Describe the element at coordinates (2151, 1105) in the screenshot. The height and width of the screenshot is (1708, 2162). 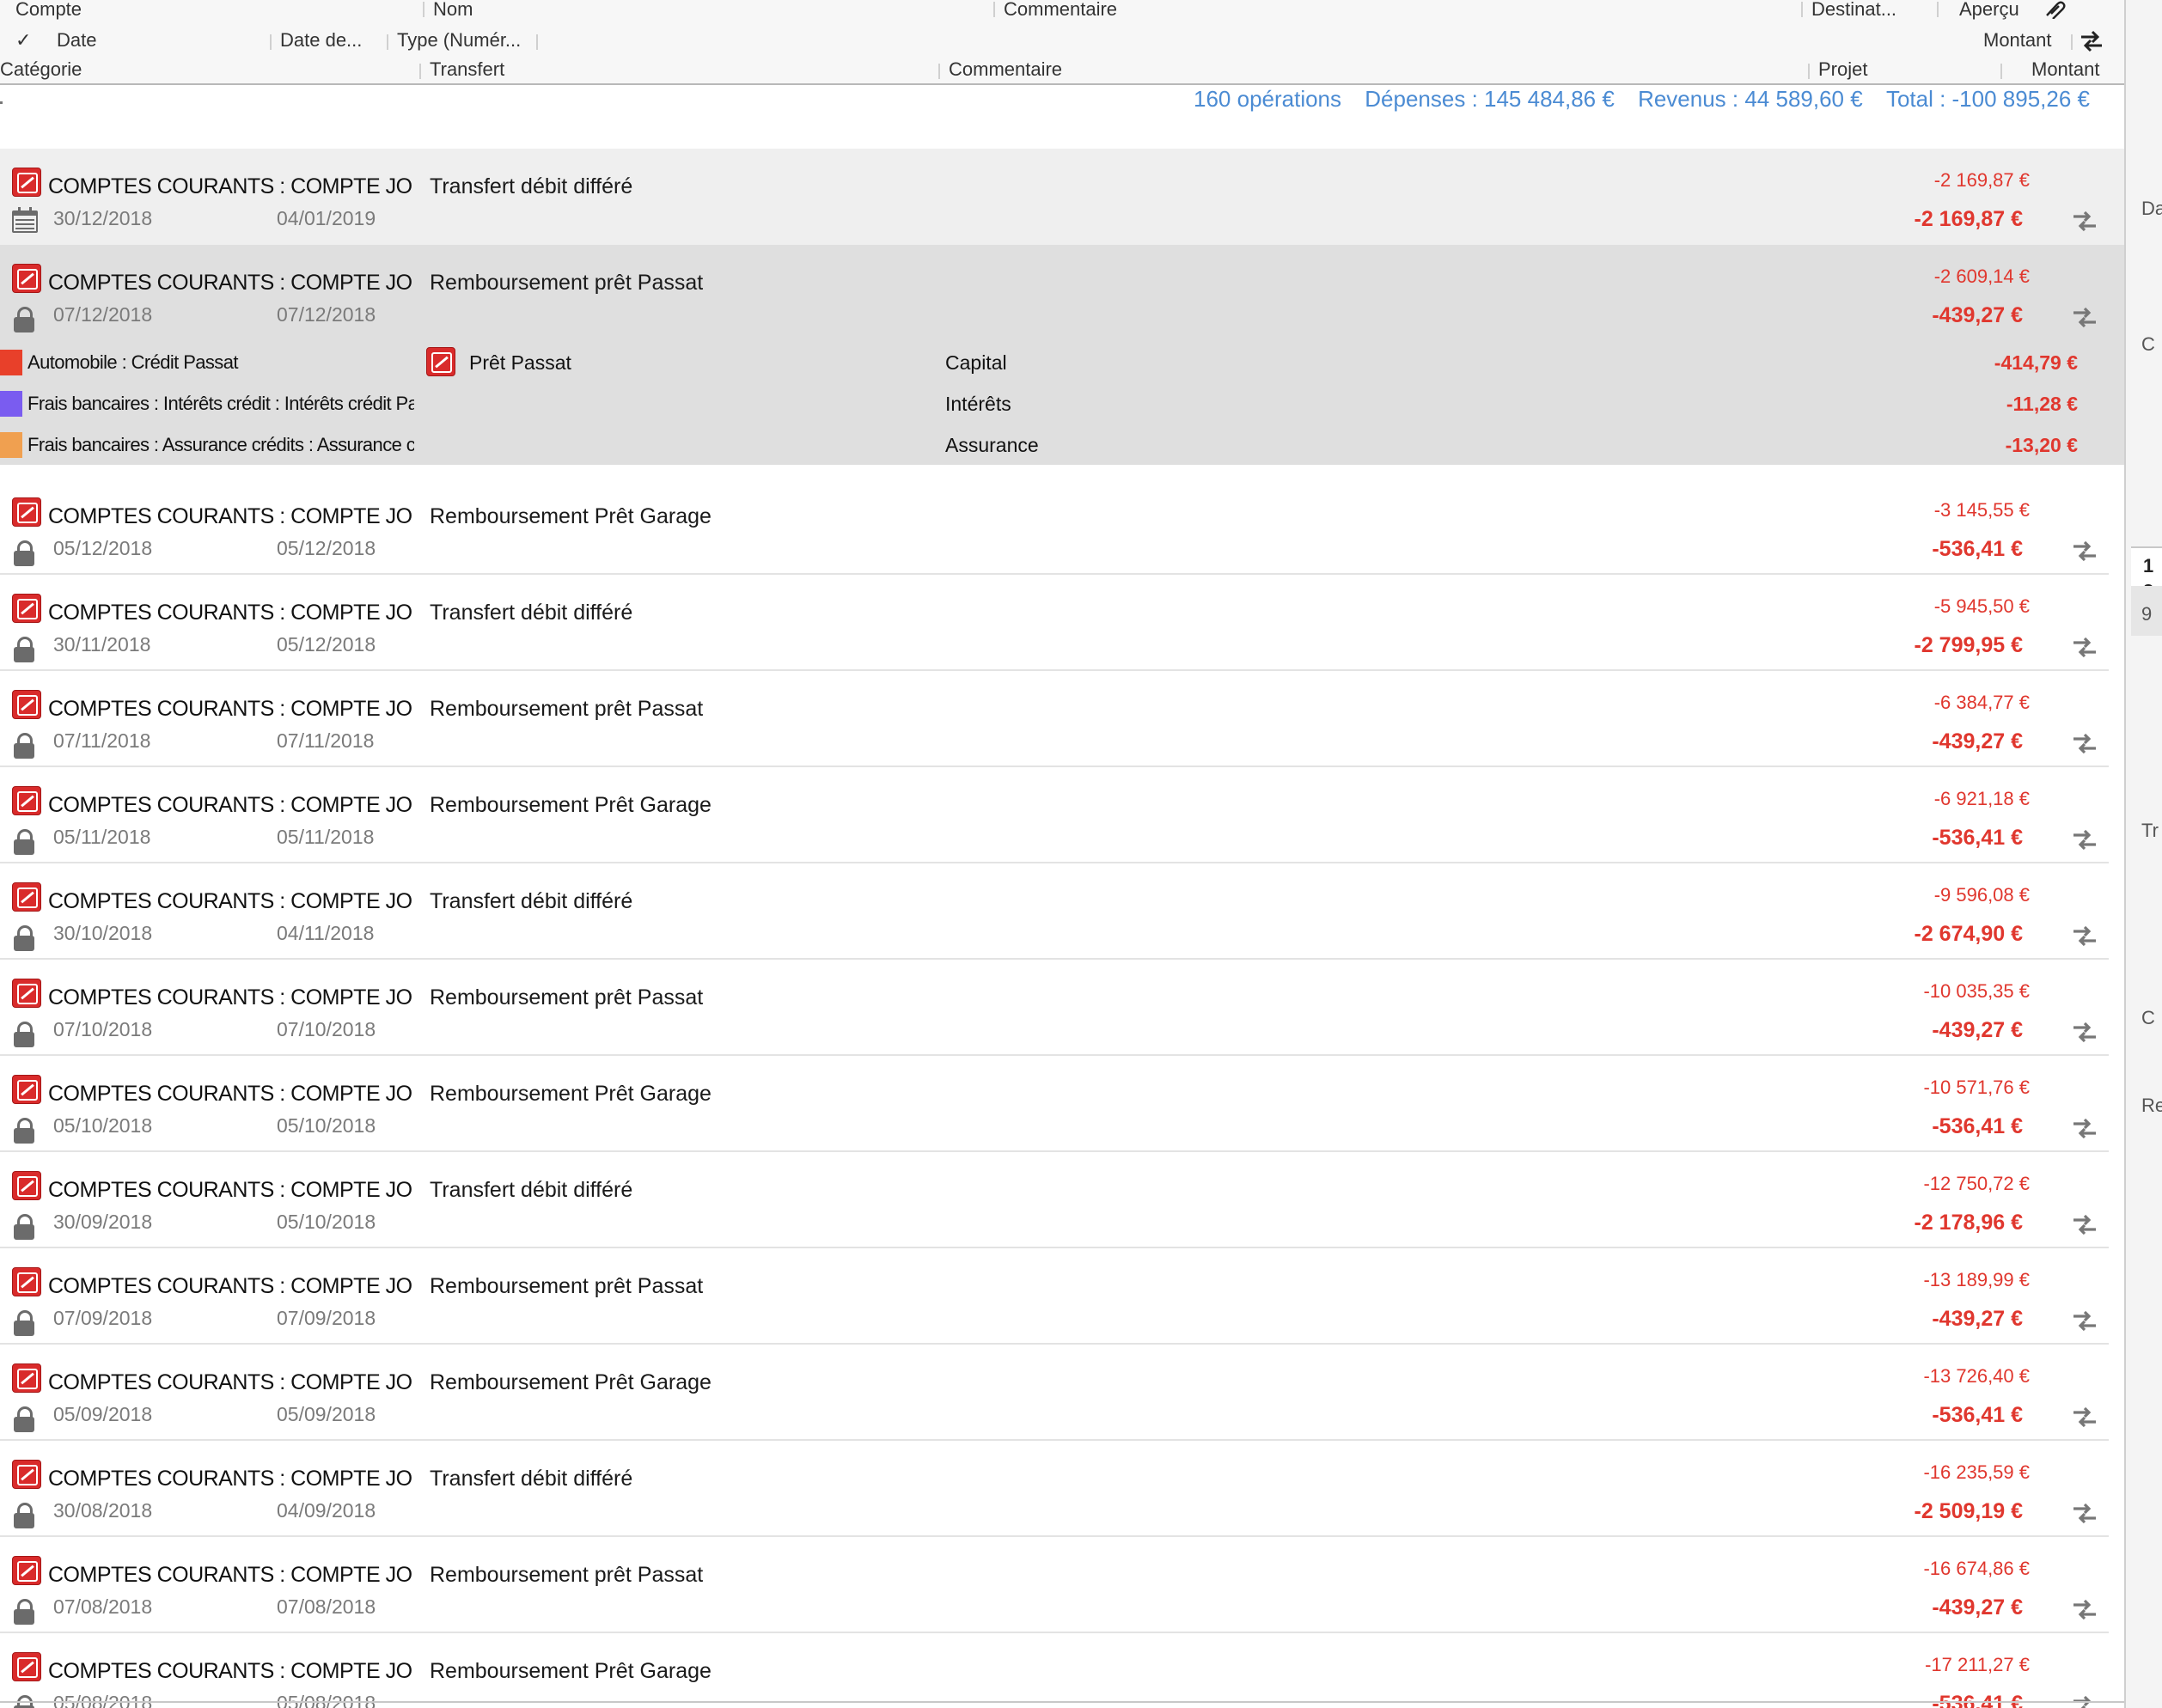
I see `side-panel-label: Re` at that location.